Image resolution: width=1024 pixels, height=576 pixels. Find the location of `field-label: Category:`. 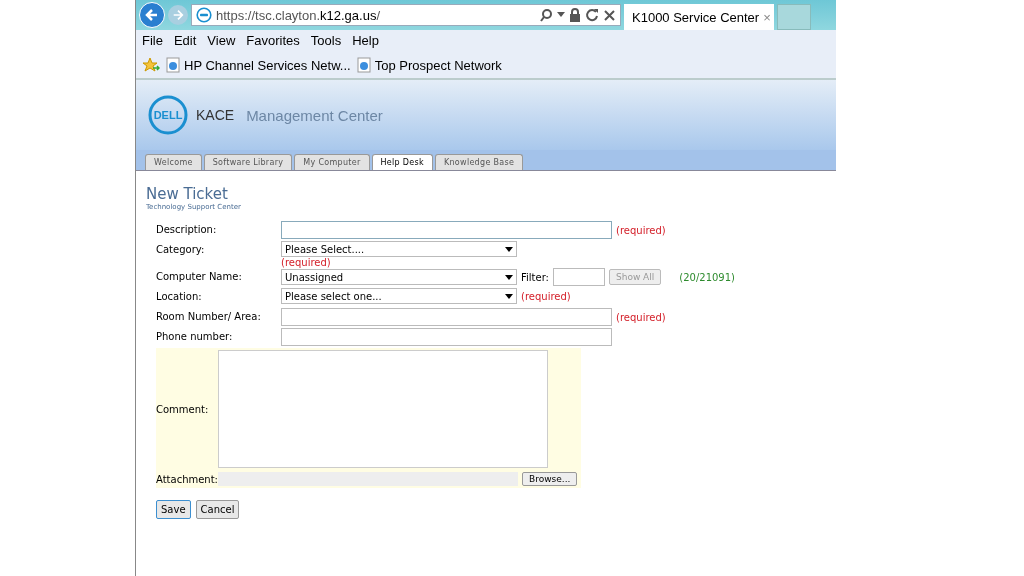

field-label: Category: is located at coordinates (181, 249).